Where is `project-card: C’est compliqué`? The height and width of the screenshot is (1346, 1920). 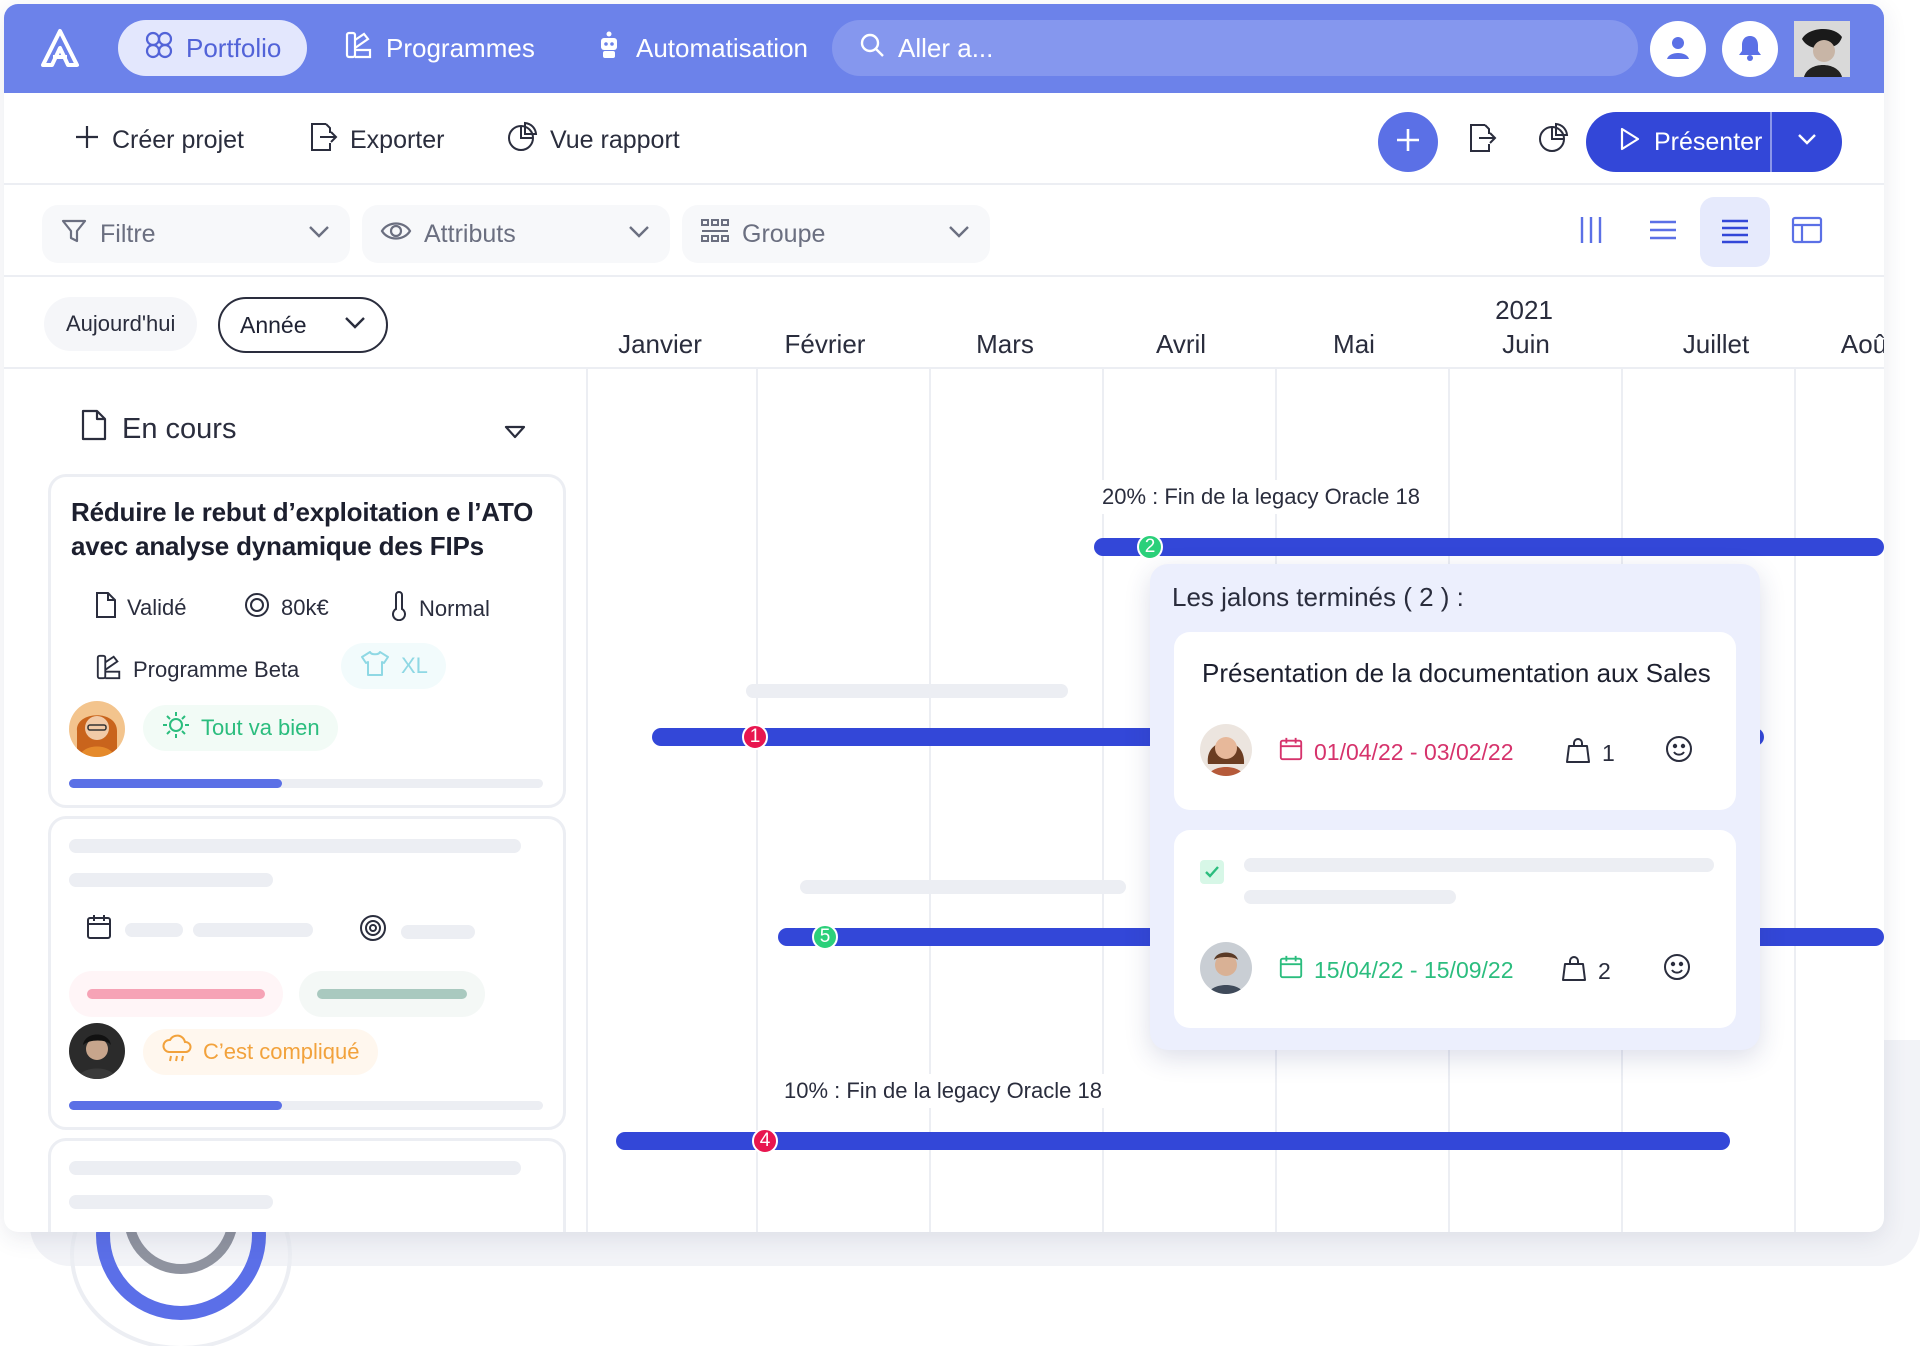 project-card: C’est compliqué is located at coordinates (307, 973).